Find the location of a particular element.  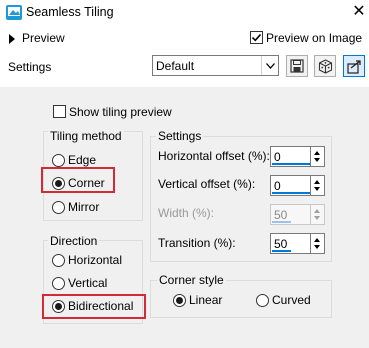

transition-slider is located at coordinates (281, 251).